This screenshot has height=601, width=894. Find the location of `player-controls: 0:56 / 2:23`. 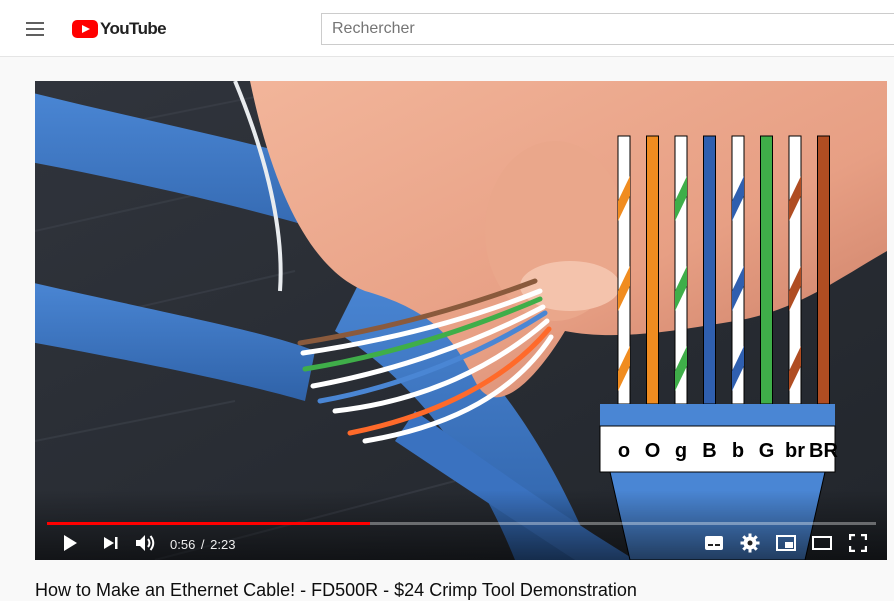

player-controls: 0:56 / 2:23 is located at coordinates (461, 543).